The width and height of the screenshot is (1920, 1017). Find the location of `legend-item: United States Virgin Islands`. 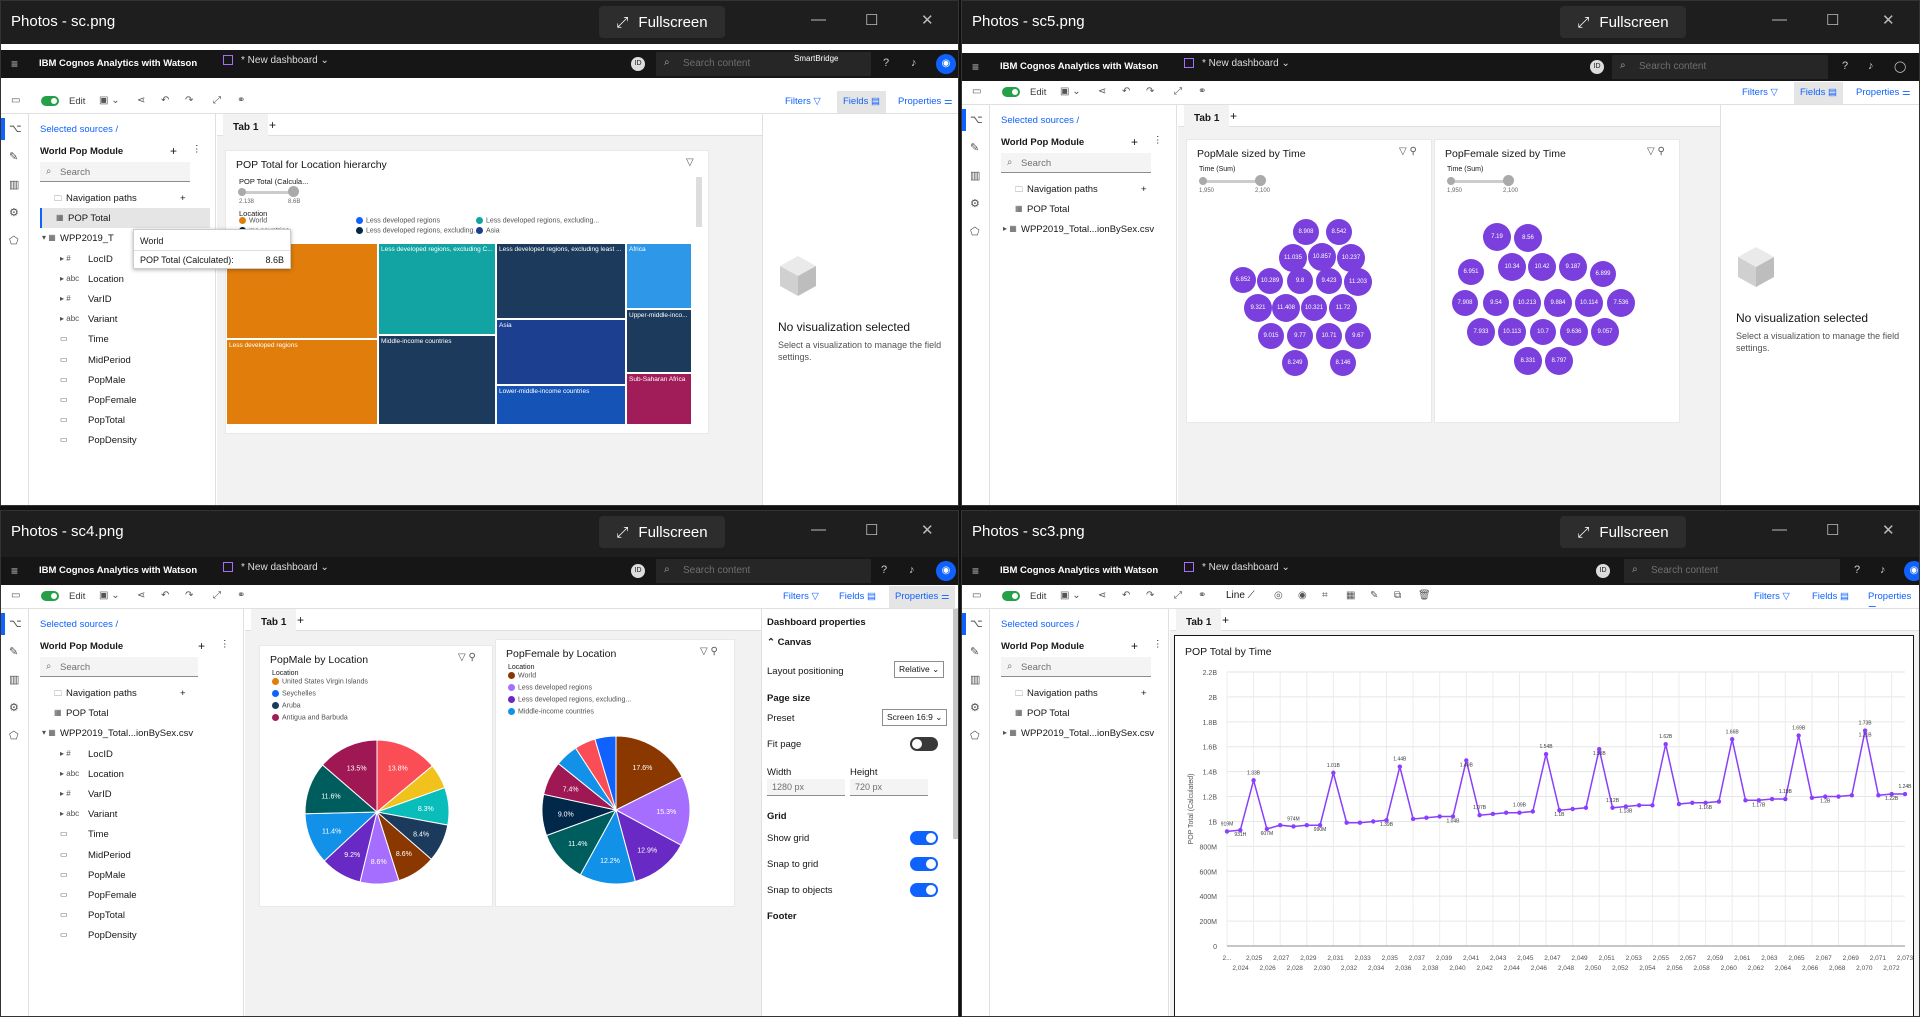

legend-item: United States Virgin Islands is located at coordinates (320, 681).